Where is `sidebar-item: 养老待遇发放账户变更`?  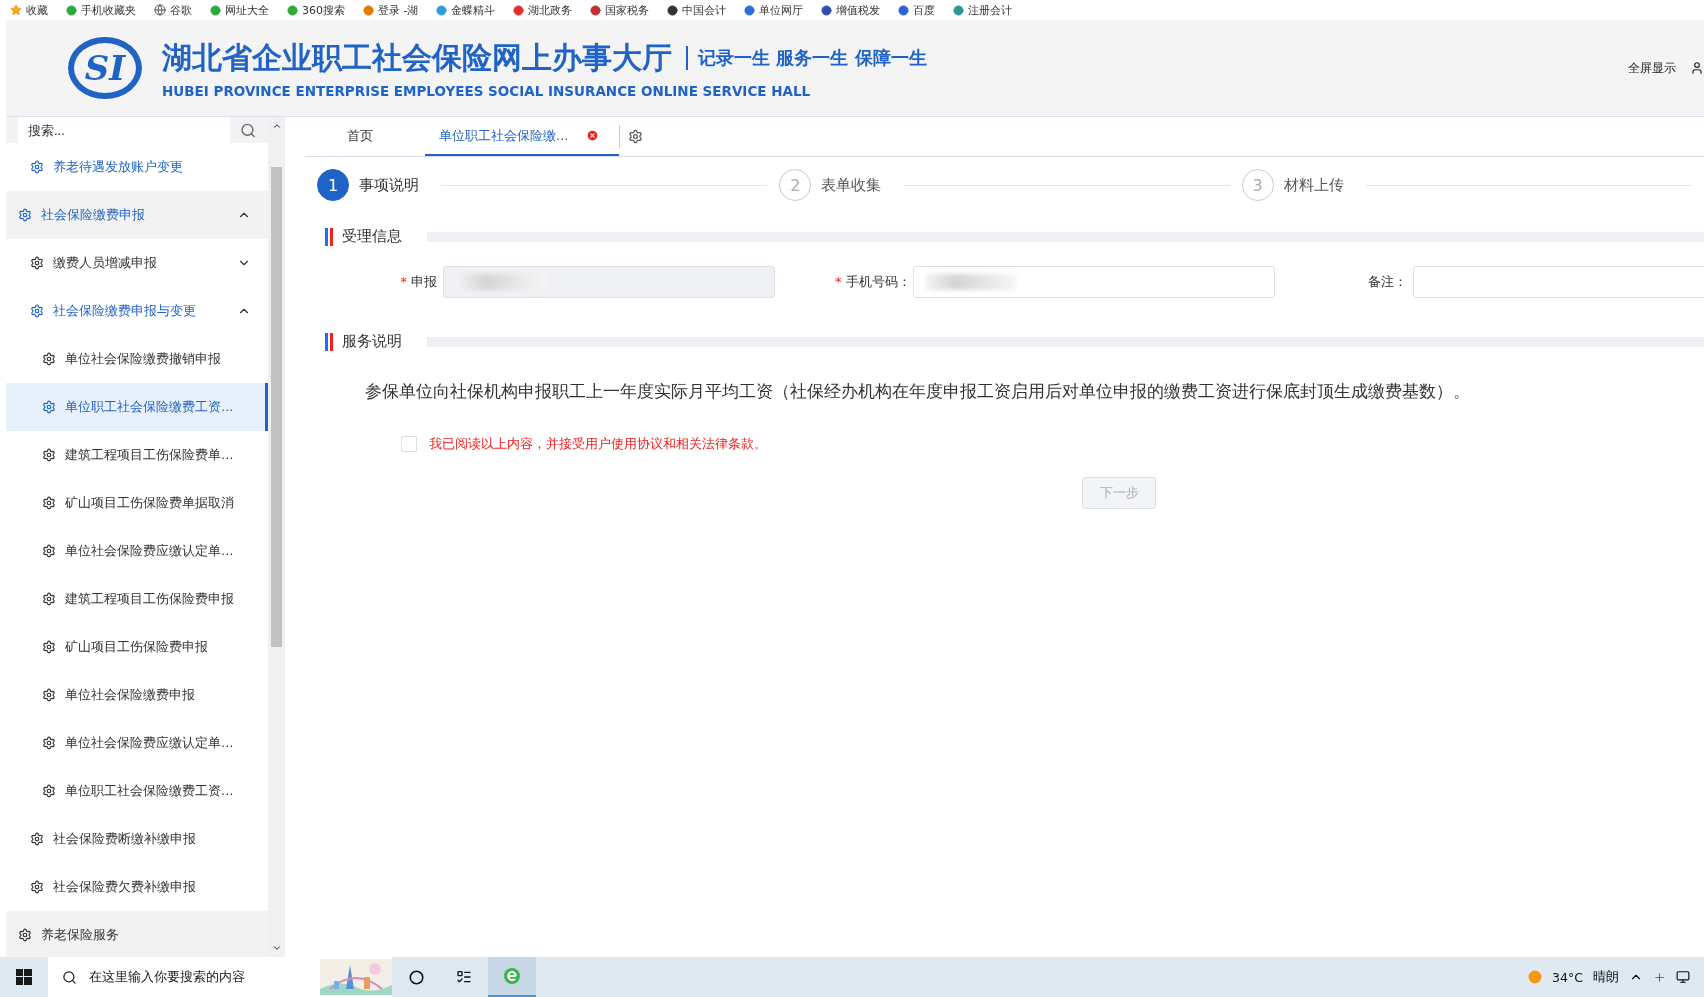 sidebar-item: 养老待遇发放账户变更 is located at coordinates (137, 167).